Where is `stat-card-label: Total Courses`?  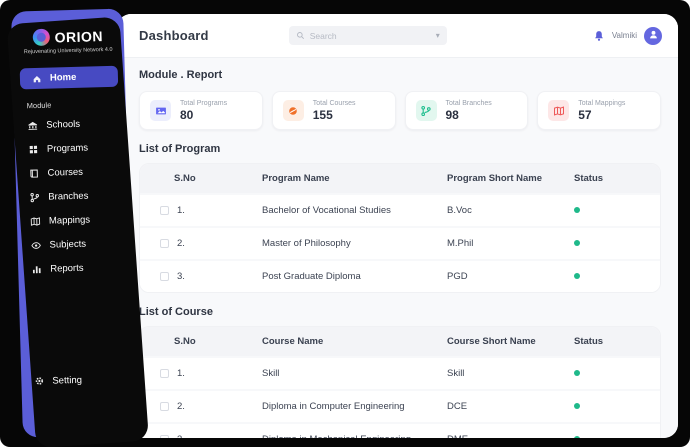
stat-card-label: Total Courses is located at coordinates (334, 103).